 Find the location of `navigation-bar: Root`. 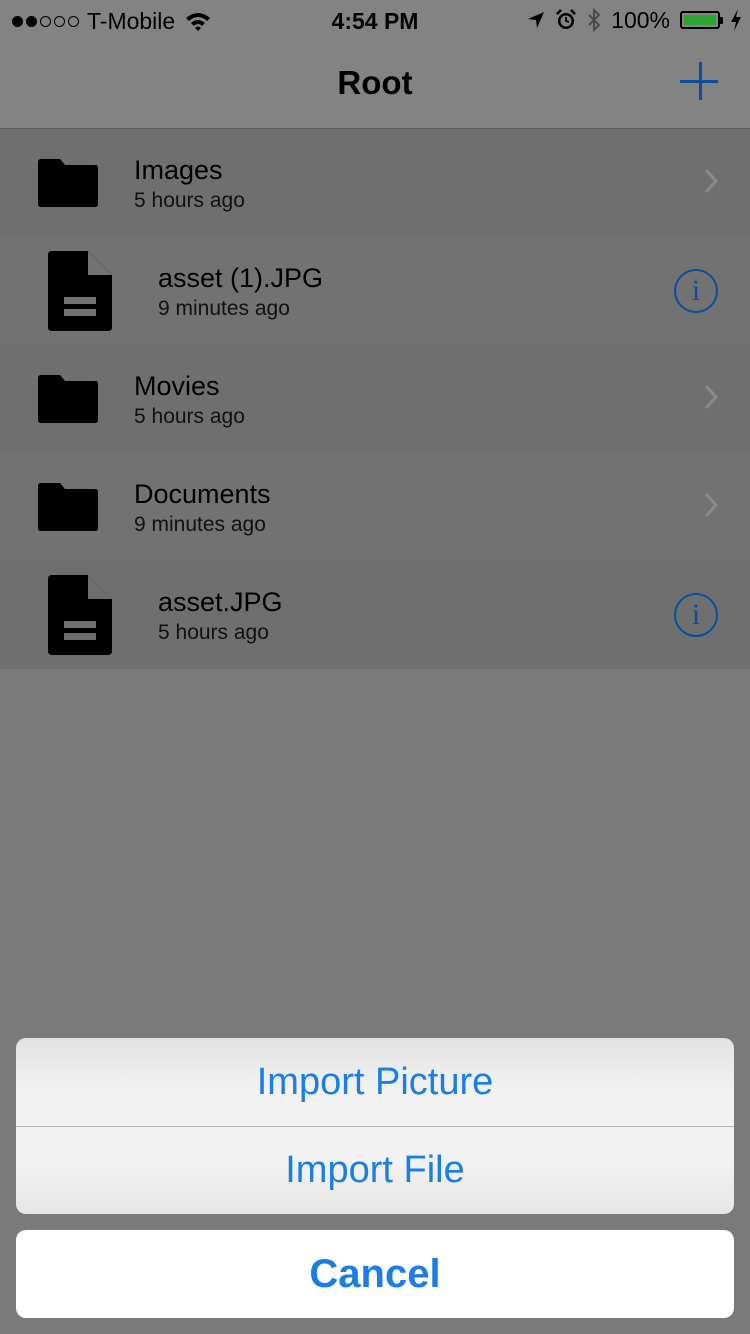

navigation-bar: Root is located at coordinates (375, 84).